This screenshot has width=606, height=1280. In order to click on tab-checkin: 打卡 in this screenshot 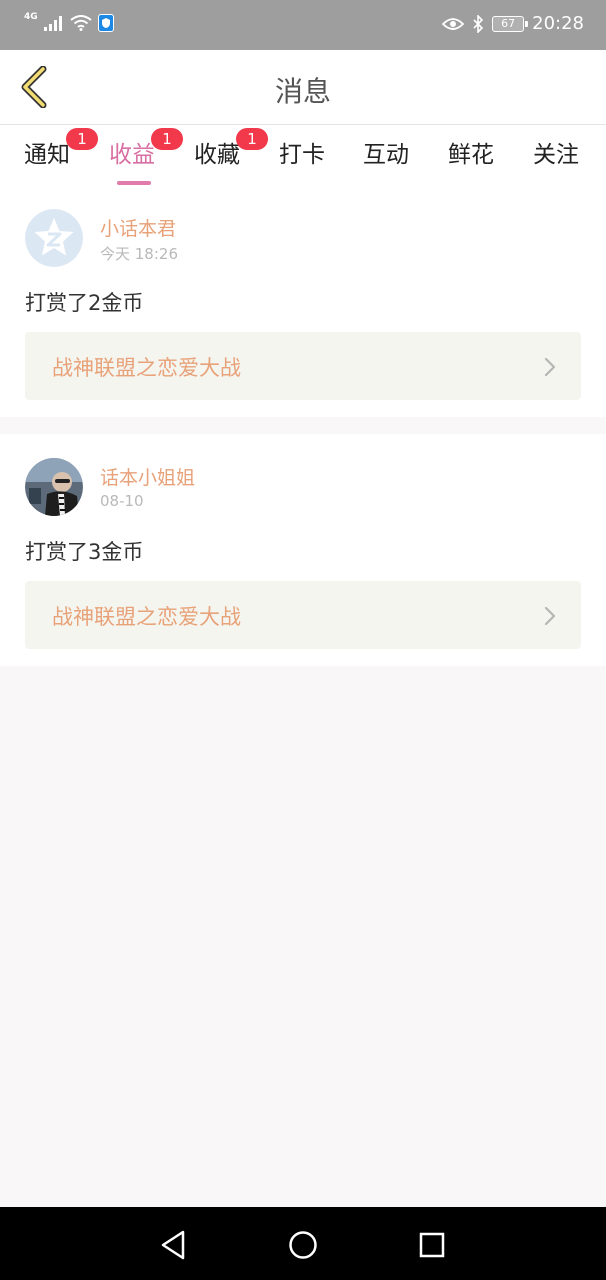, I will do `click(302, 152)`.